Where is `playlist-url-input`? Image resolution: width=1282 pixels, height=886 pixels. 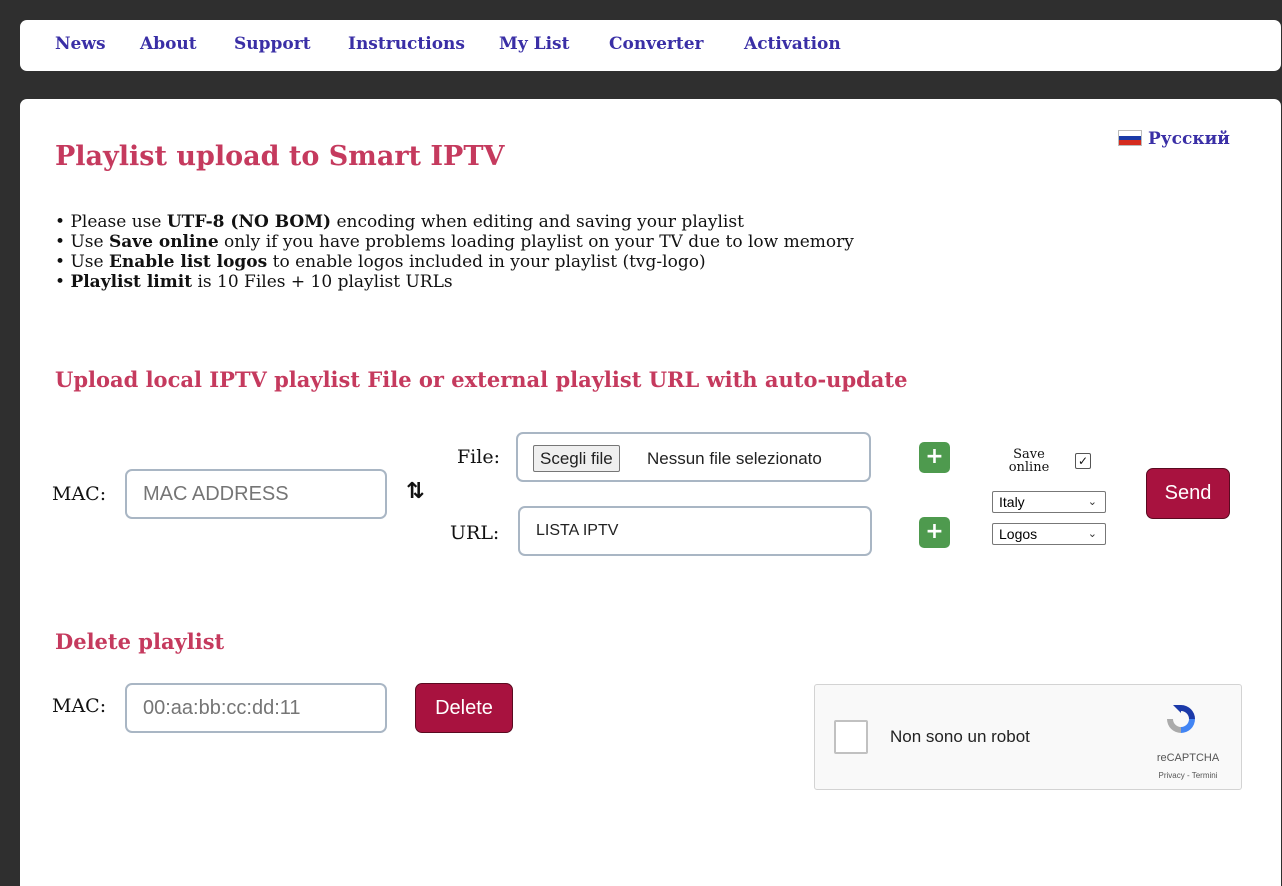
playlist-url-input is located at coordinates (695, 531).